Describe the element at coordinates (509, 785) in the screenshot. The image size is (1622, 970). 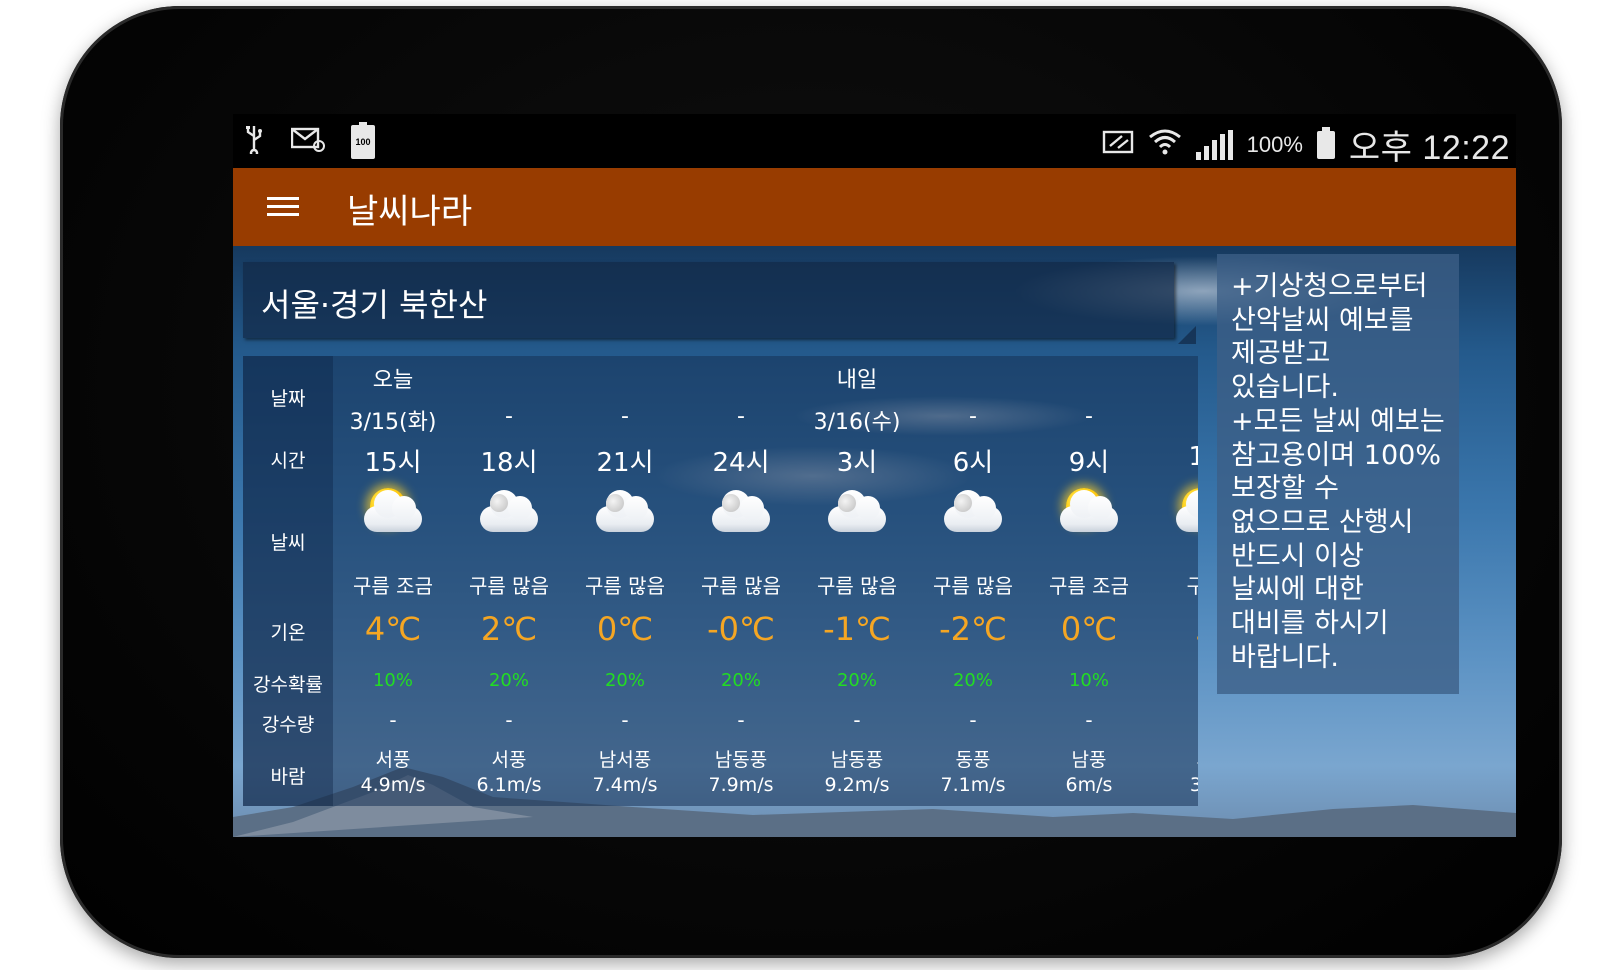
I see `wind-speed: 6.1m/s` at that location.